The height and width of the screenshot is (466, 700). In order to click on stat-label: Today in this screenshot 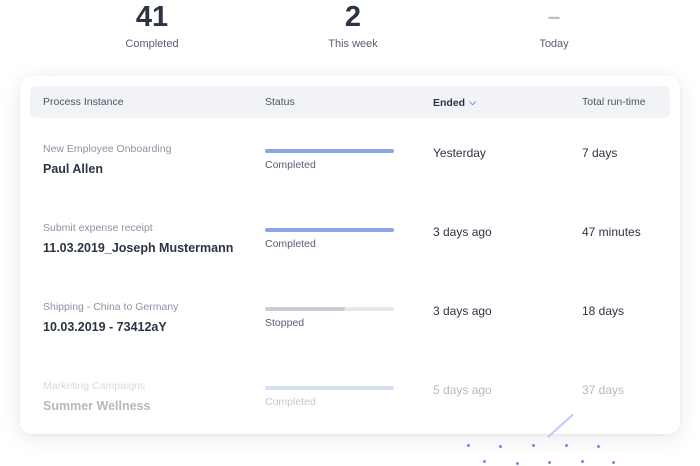, I will do `click(554, 44)`.